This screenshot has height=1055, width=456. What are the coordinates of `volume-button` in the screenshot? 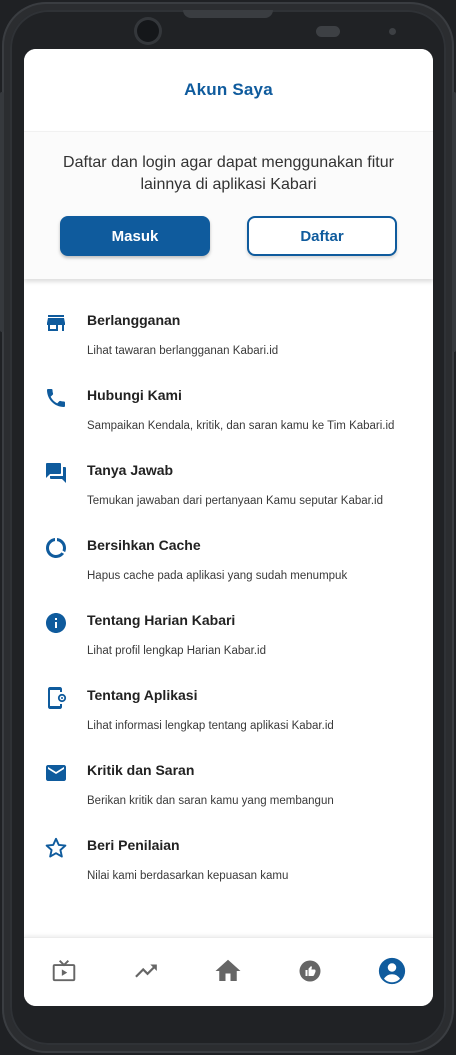 It's located at (2, 212).